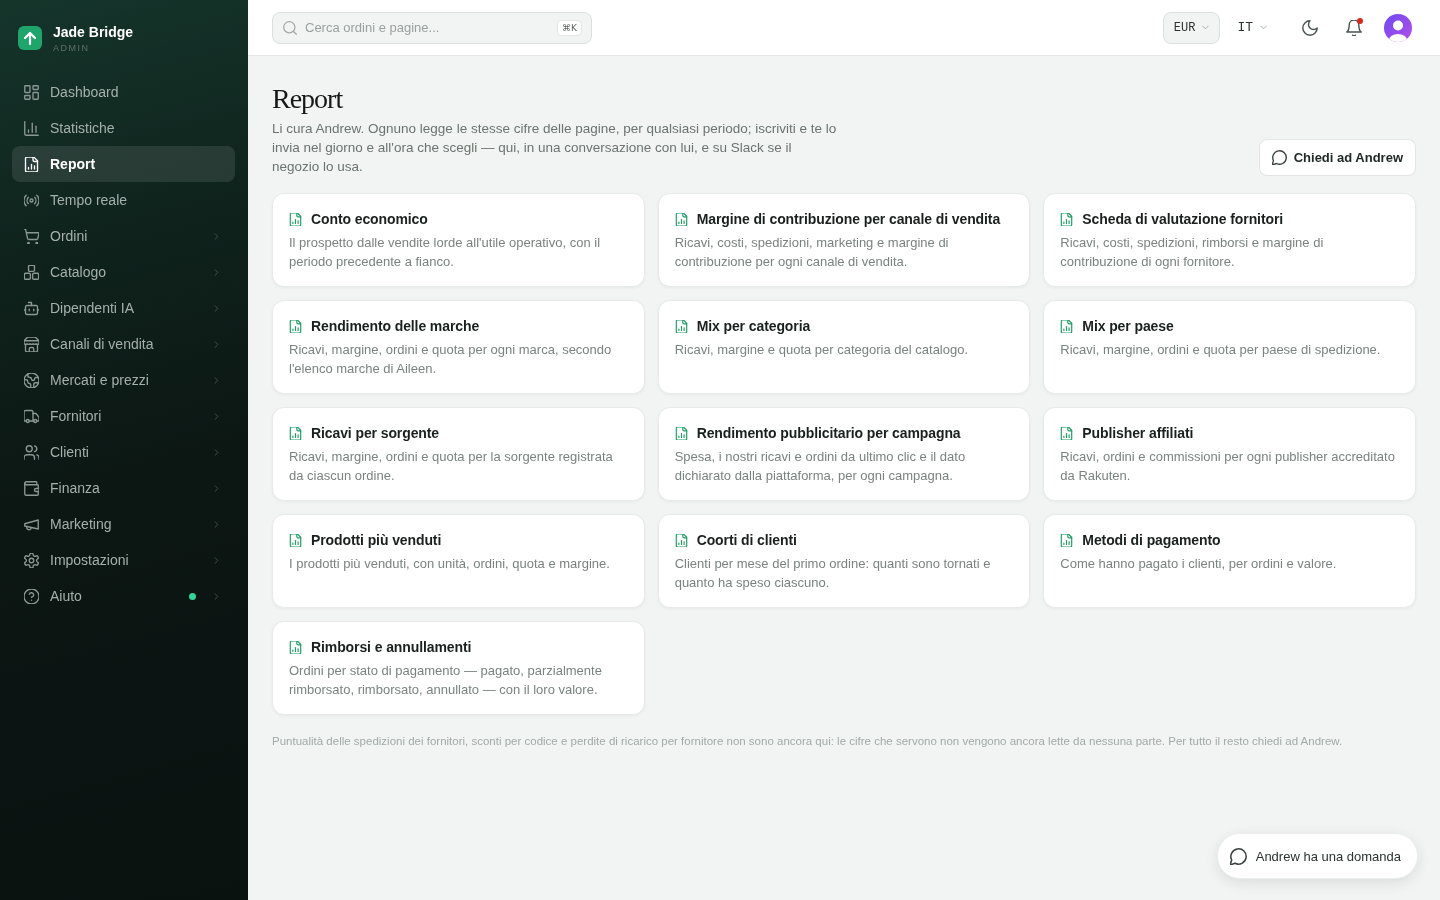 This screenshot has width=1440, height=900. What do you see at coordinates (71, 48) in the screenshot?
I see `role-label: ADMIN` at bounding box center [71, 48].